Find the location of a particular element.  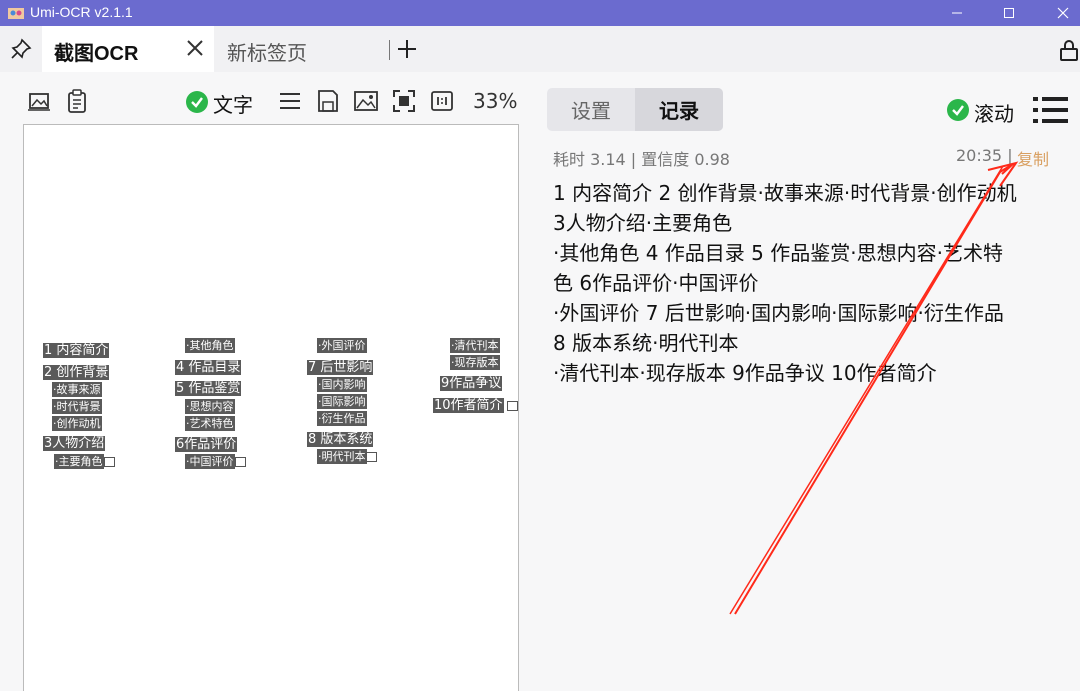

scroll-toggle-label: 滚动 is located at coordinates (994, 112).